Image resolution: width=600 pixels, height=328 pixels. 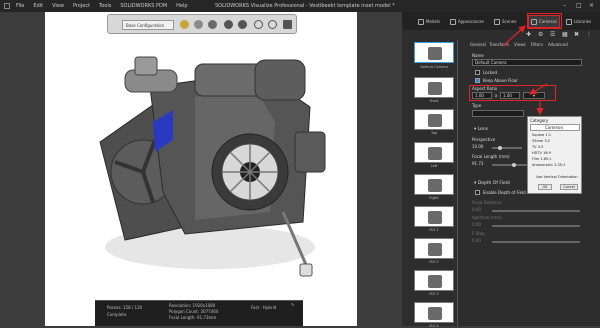 I want to click on annotation-arrows, so click(x=525, y=70).